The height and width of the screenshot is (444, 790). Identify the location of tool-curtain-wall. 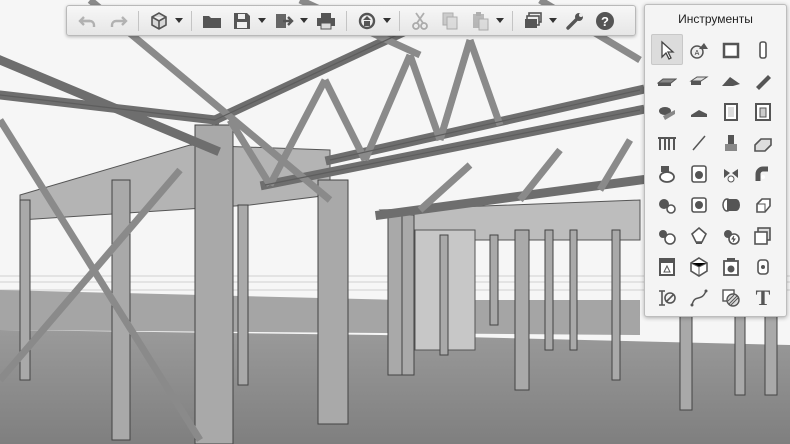
(667, 111).